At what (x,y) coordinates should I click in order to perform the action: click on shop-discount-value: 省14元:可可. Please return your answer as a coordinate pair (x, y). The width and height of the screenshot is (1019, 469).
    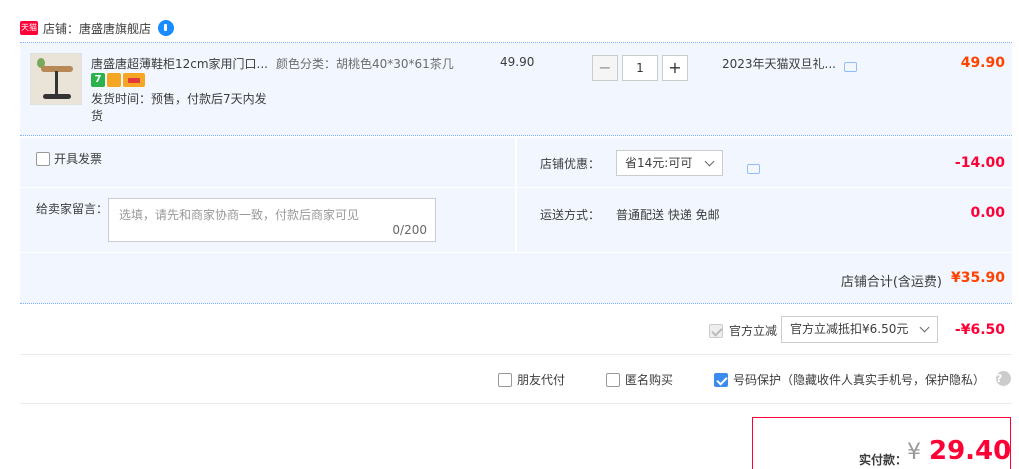
    Looking at the image, I should click on (659, 163).